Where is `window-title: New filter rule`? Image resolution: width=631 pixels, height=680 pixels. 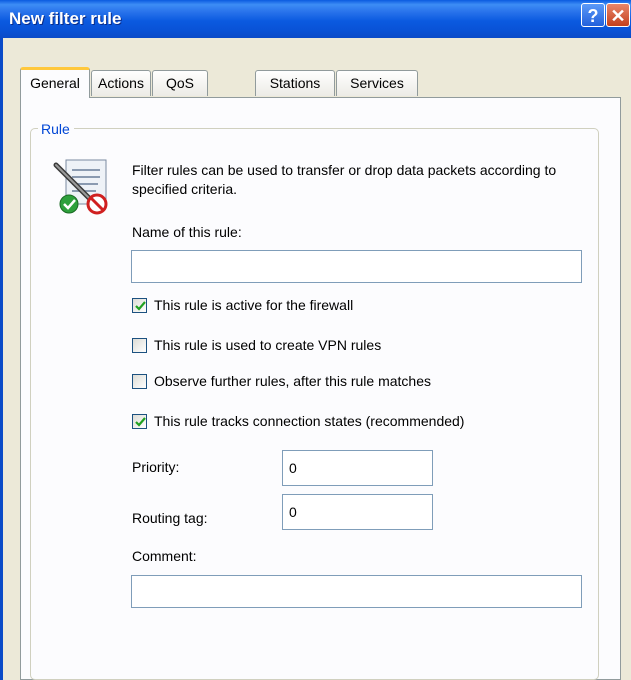
window-title: New filter rule is located at coordinates (65, 18).